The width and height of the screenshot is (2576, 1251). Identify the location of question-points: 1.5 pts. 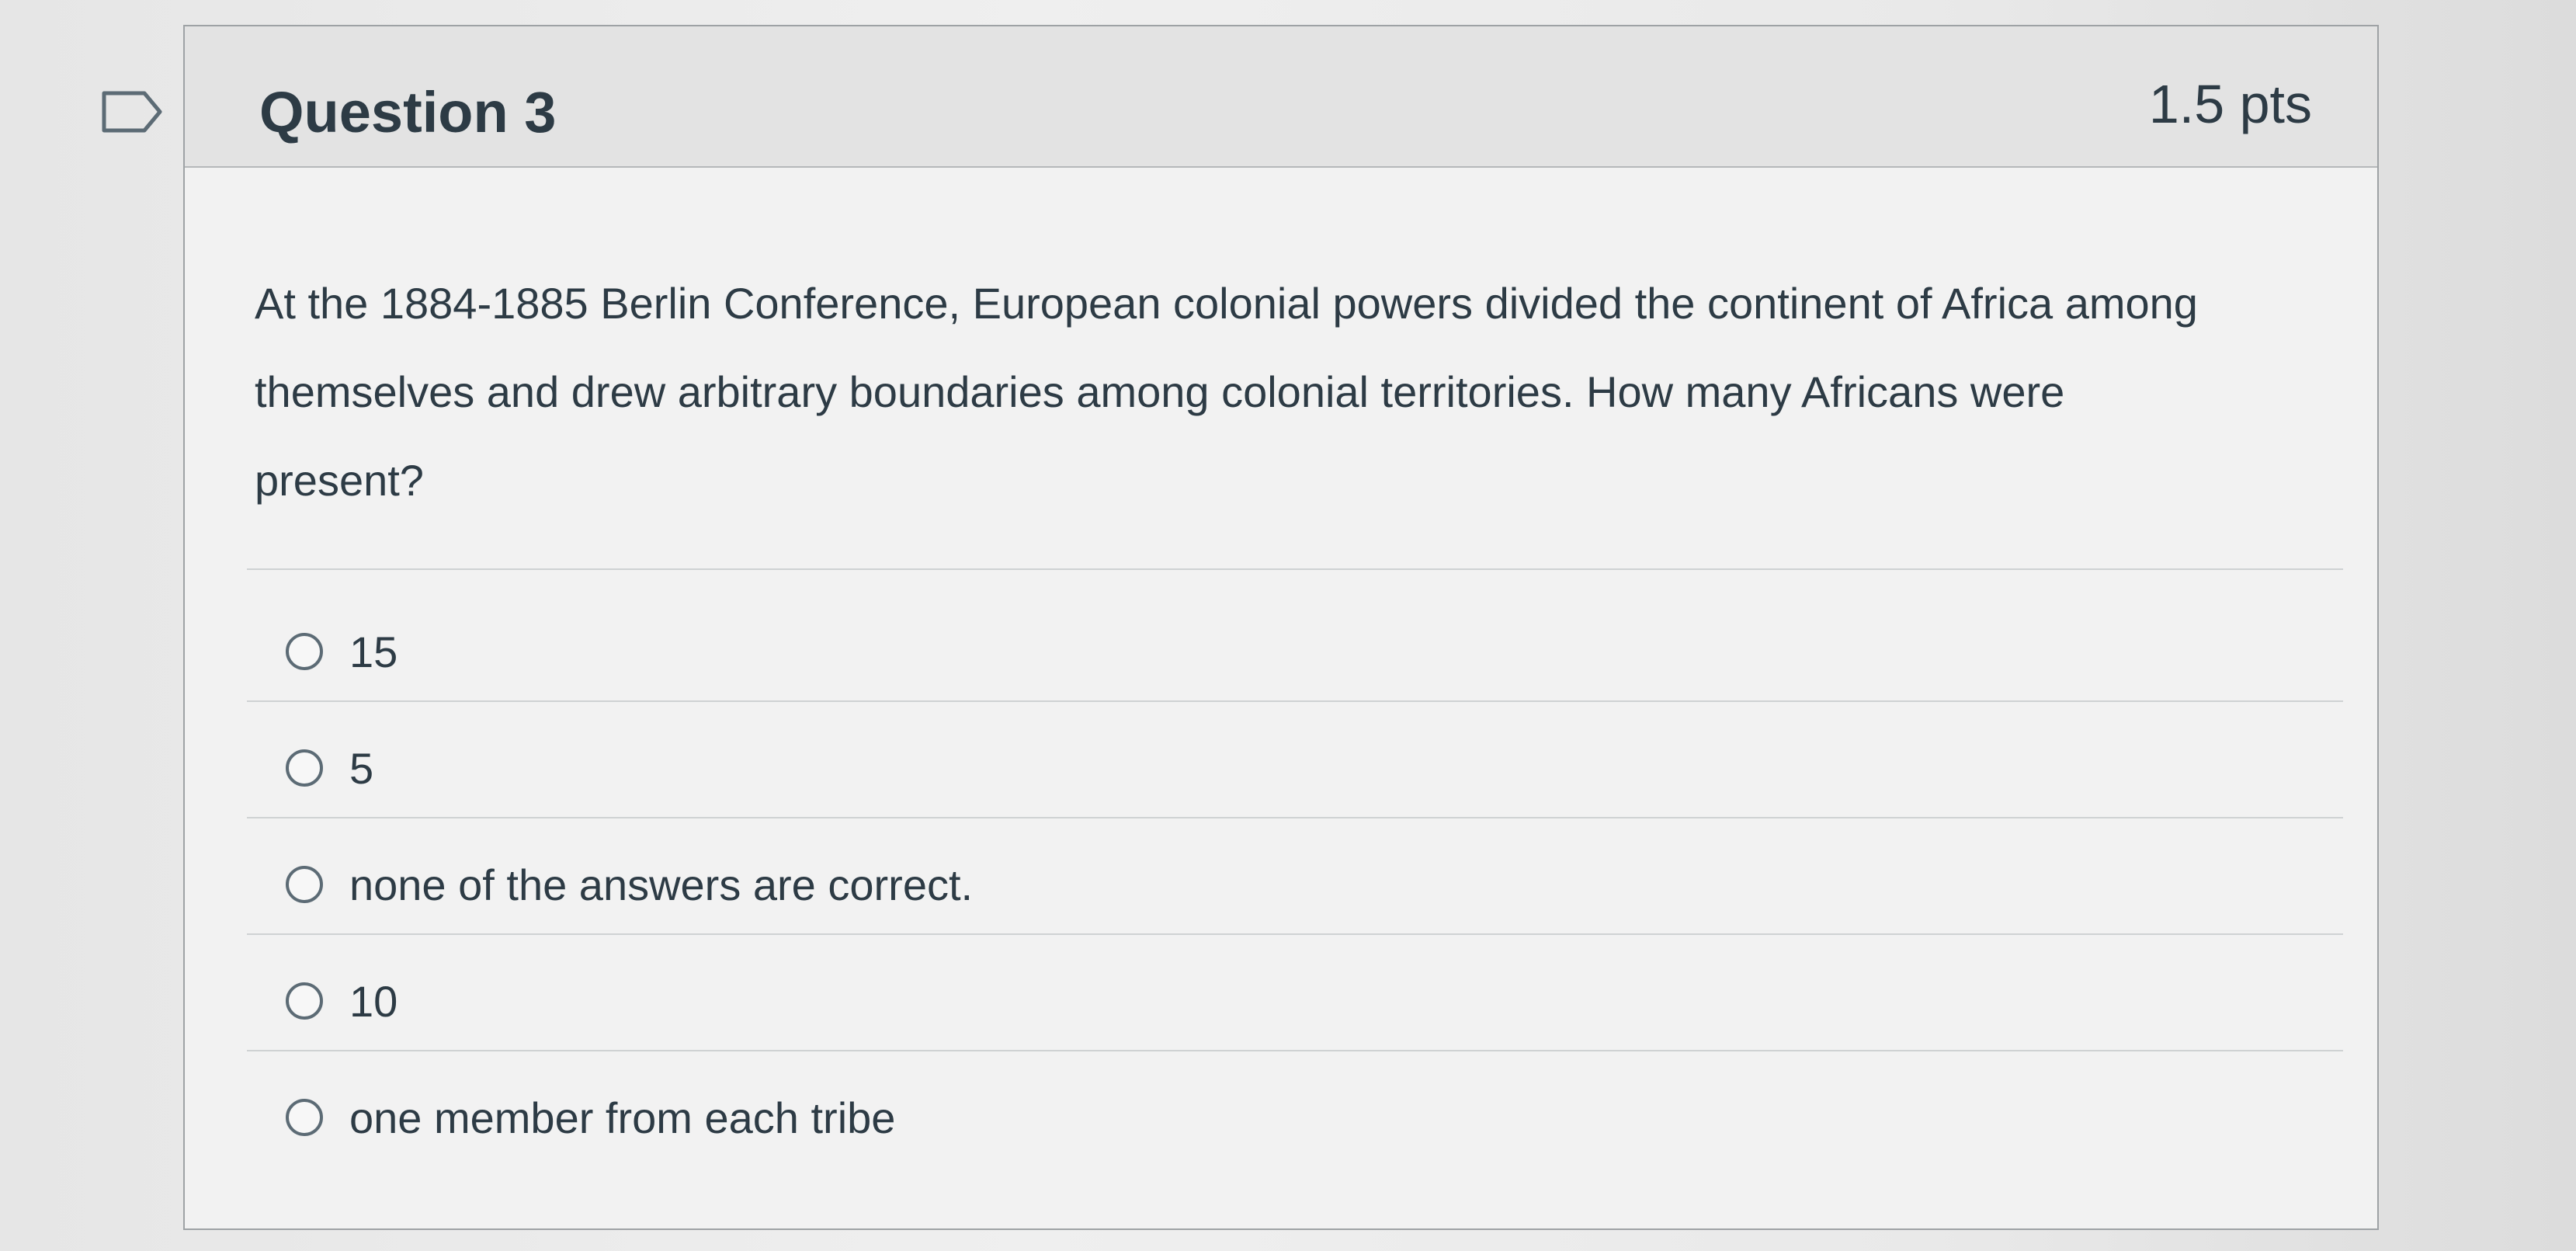
(2230, 104).